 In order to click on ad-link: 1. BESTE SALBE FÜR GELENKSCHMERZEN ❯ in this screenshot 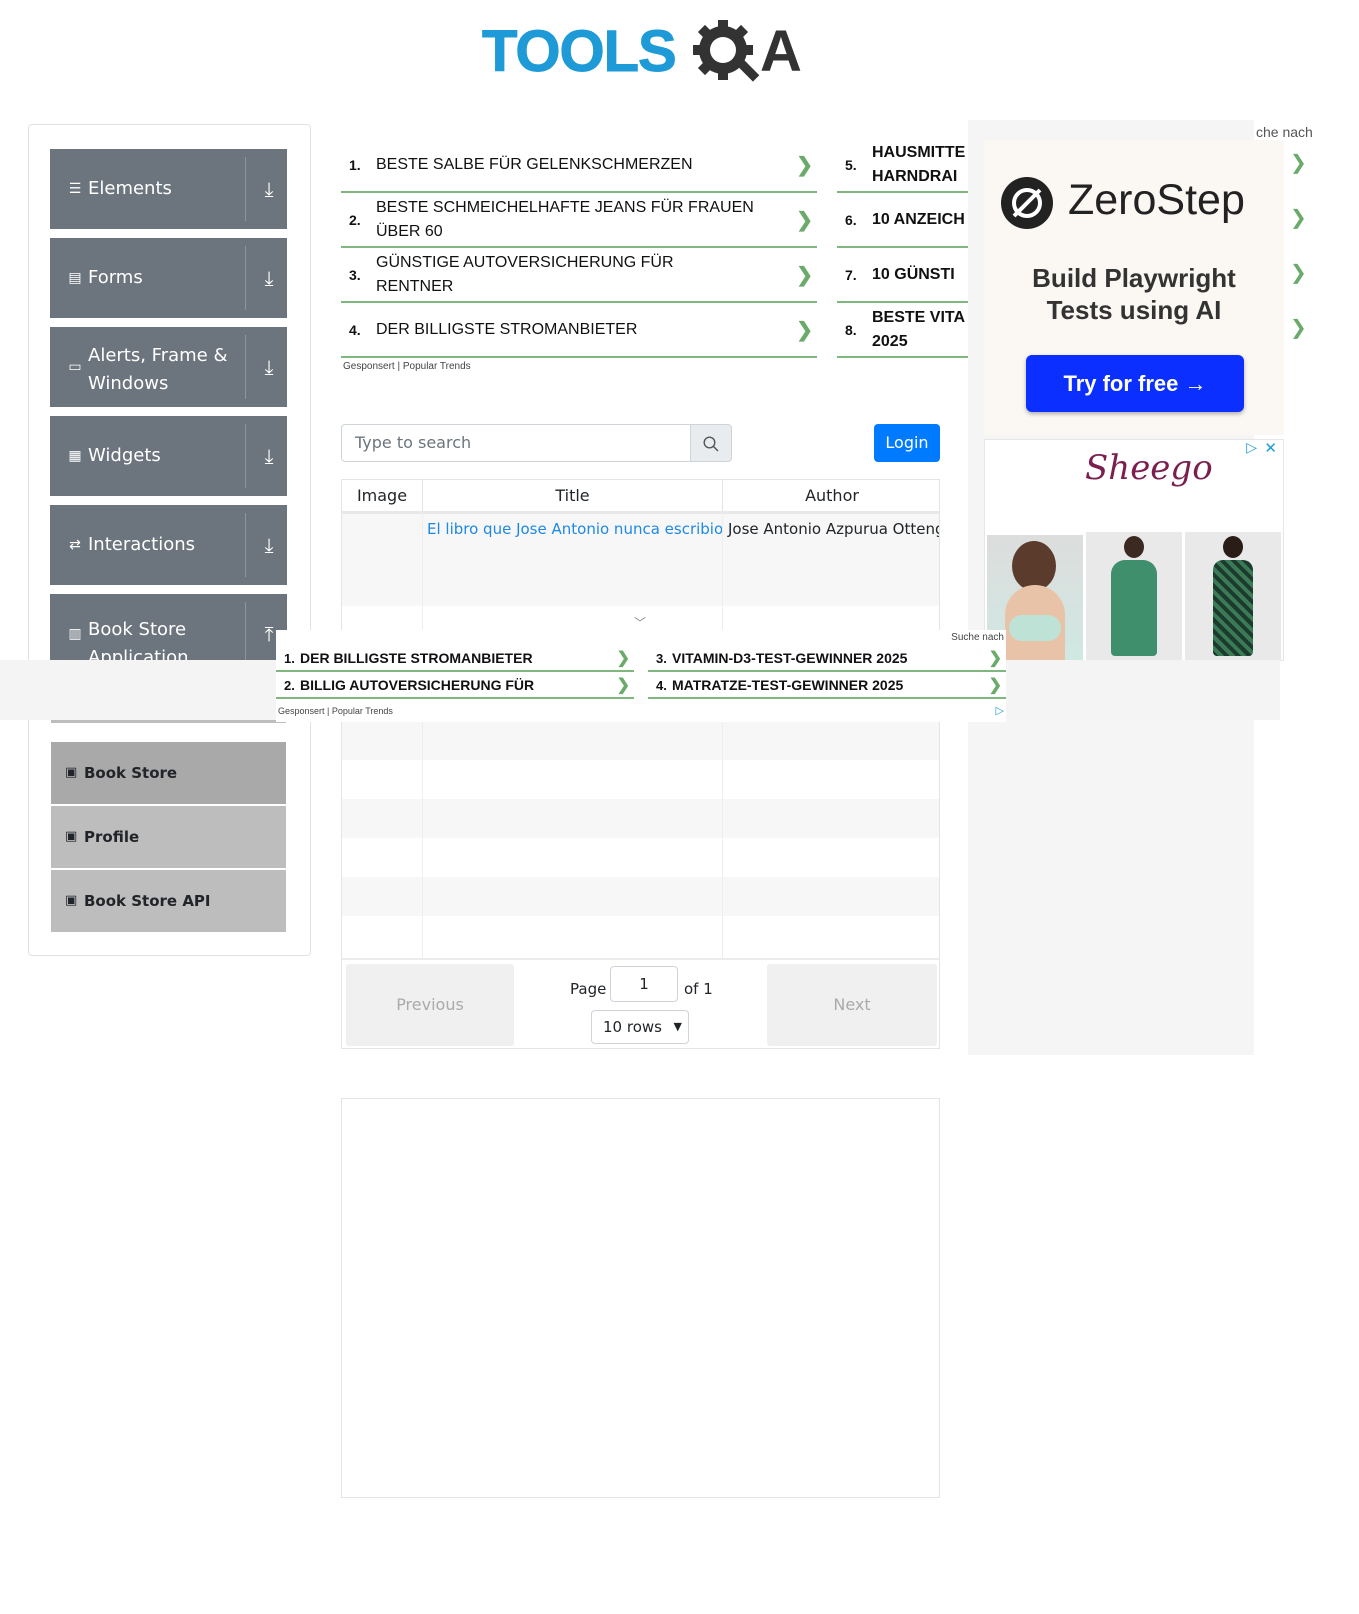, I will do `click(579, 165)`.